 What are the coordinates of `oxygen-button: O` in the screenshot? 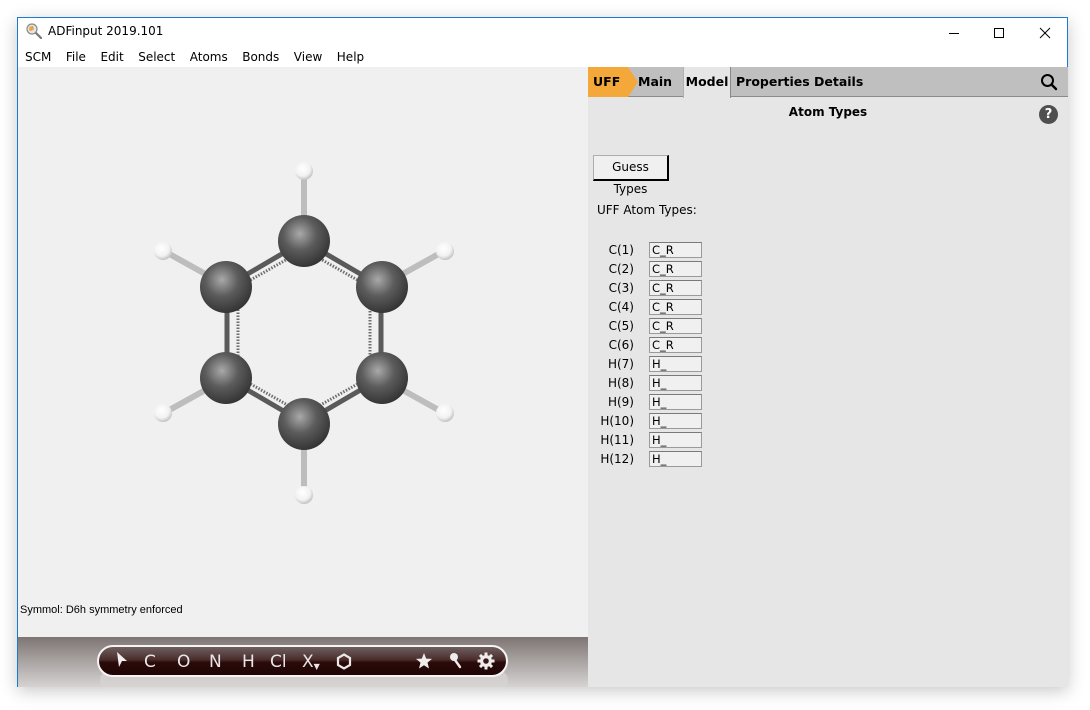 It's located at (183, 662).